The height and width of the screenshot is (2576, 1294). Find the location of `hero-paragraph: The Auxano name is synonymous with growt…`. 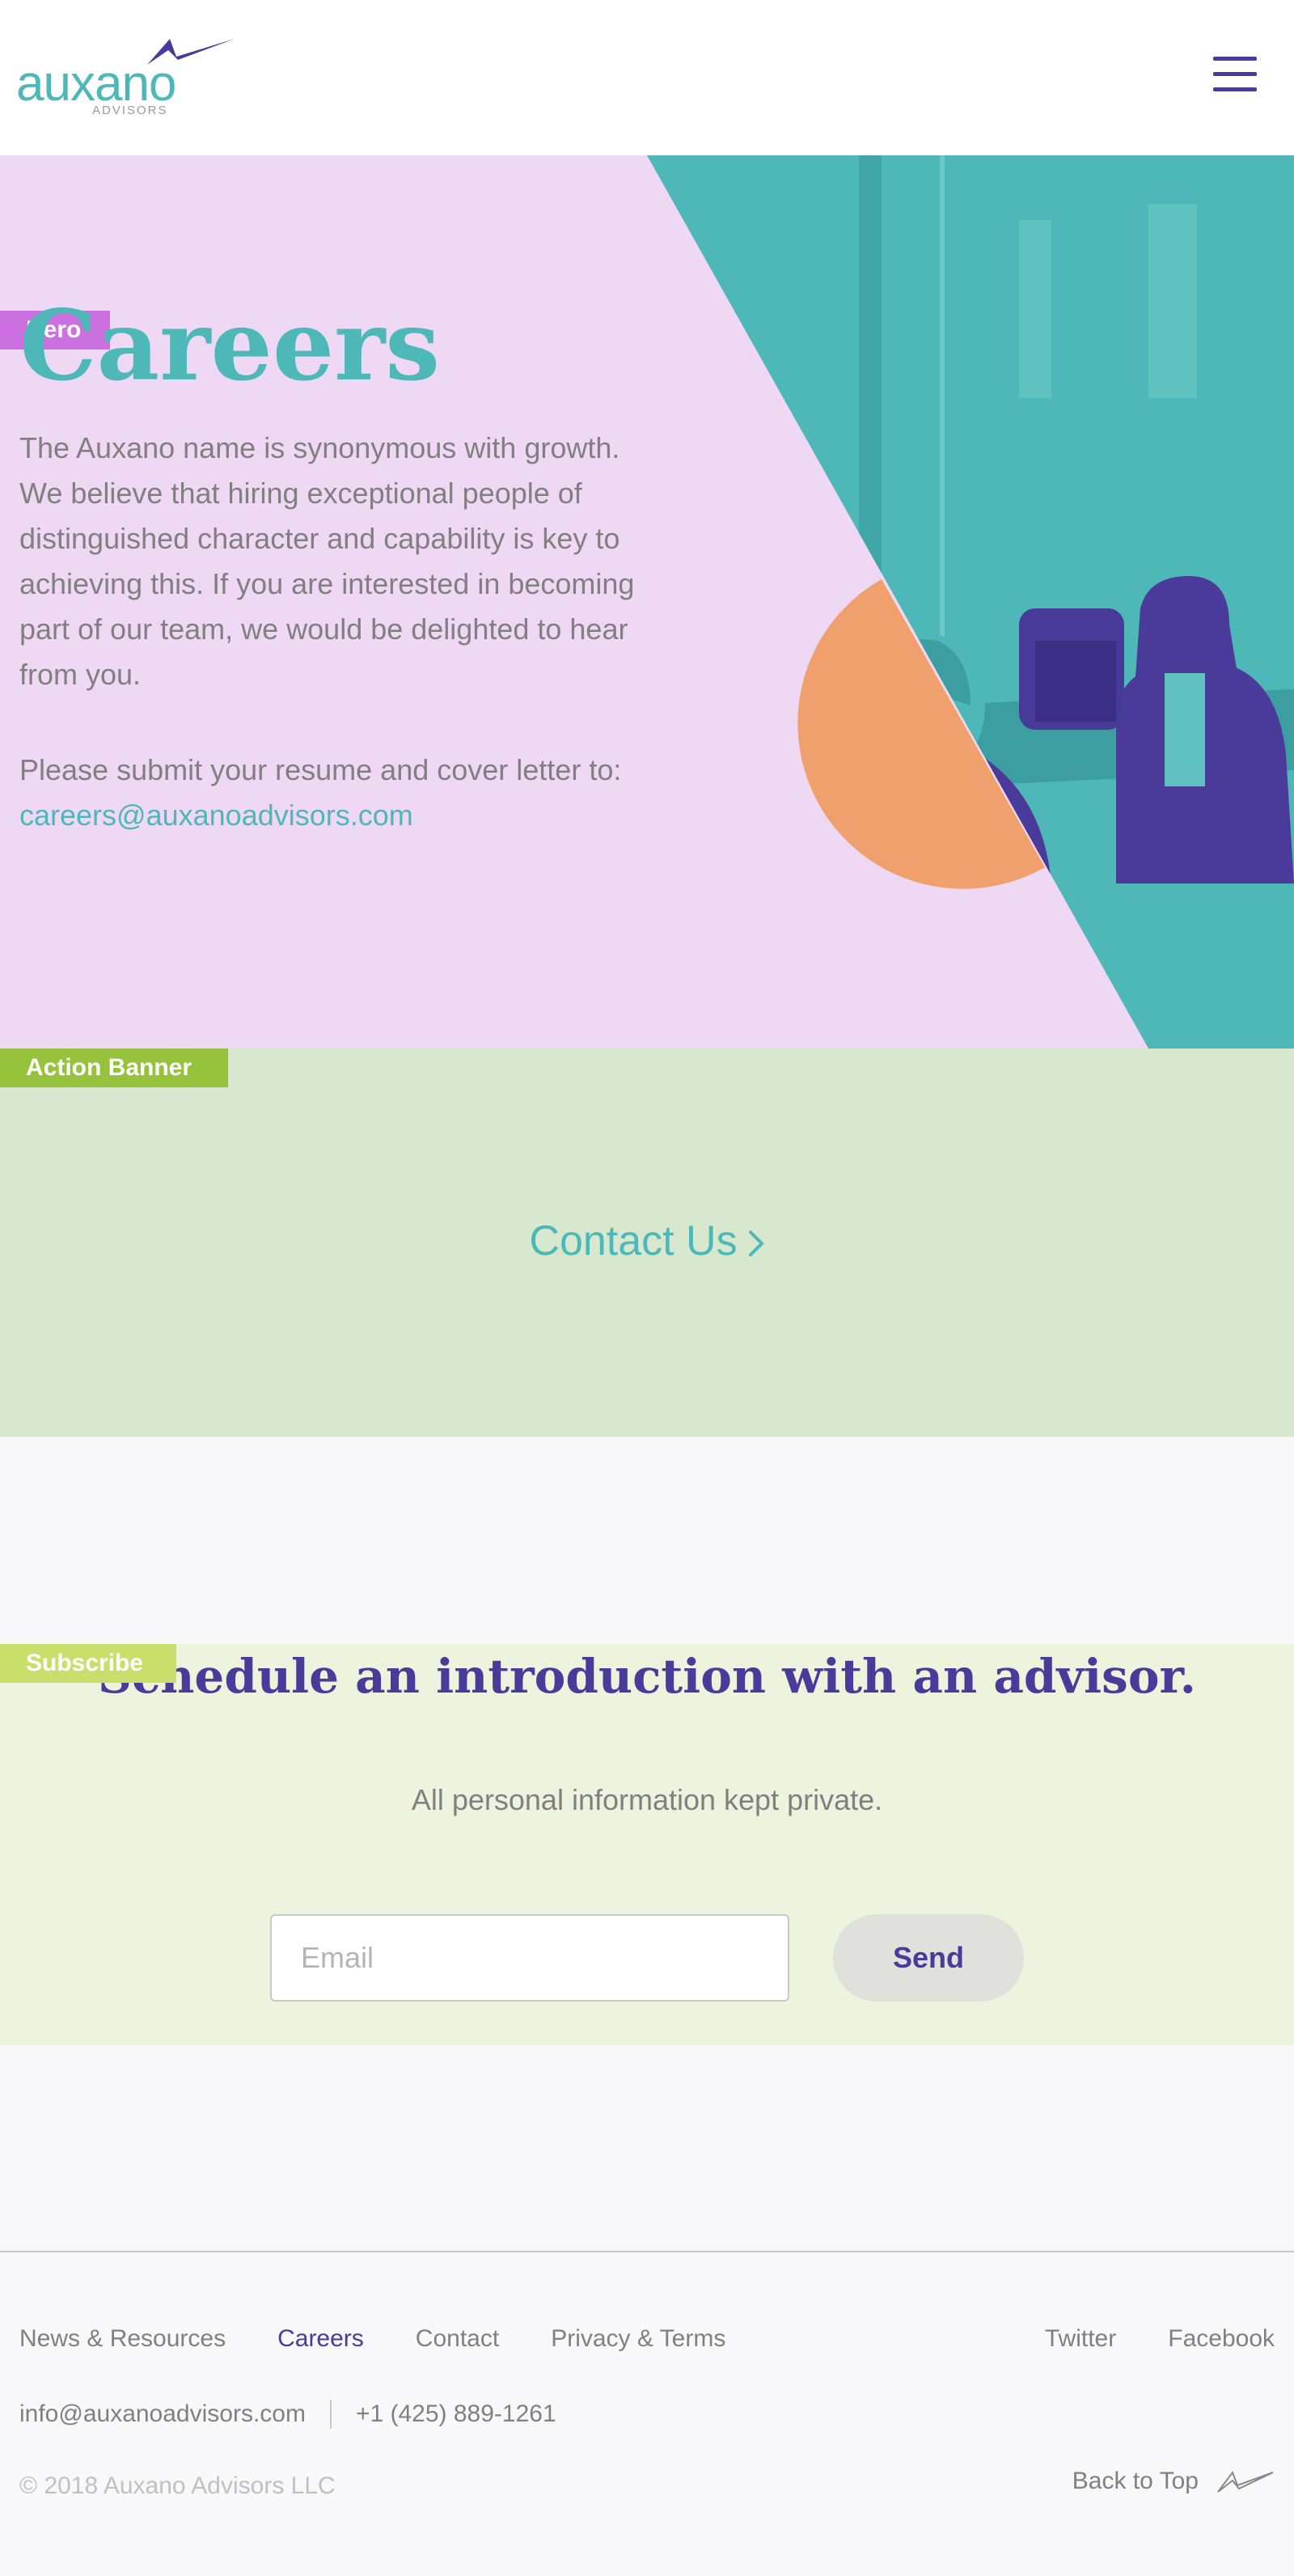

hero-paragraph: The Auxano name is synonymous with growt… is located at coordinates (327, 561).